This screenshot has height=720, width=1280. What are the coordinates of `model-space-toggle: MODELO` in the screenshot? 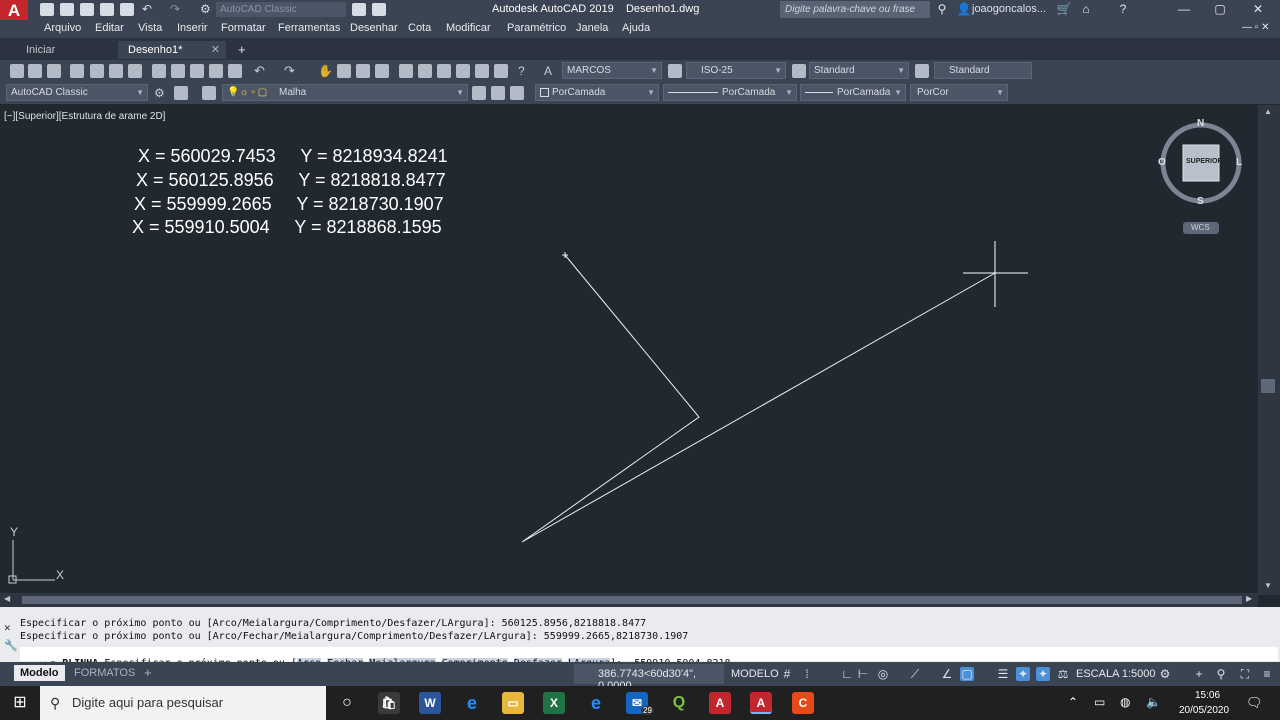 It's located at (755, 674).